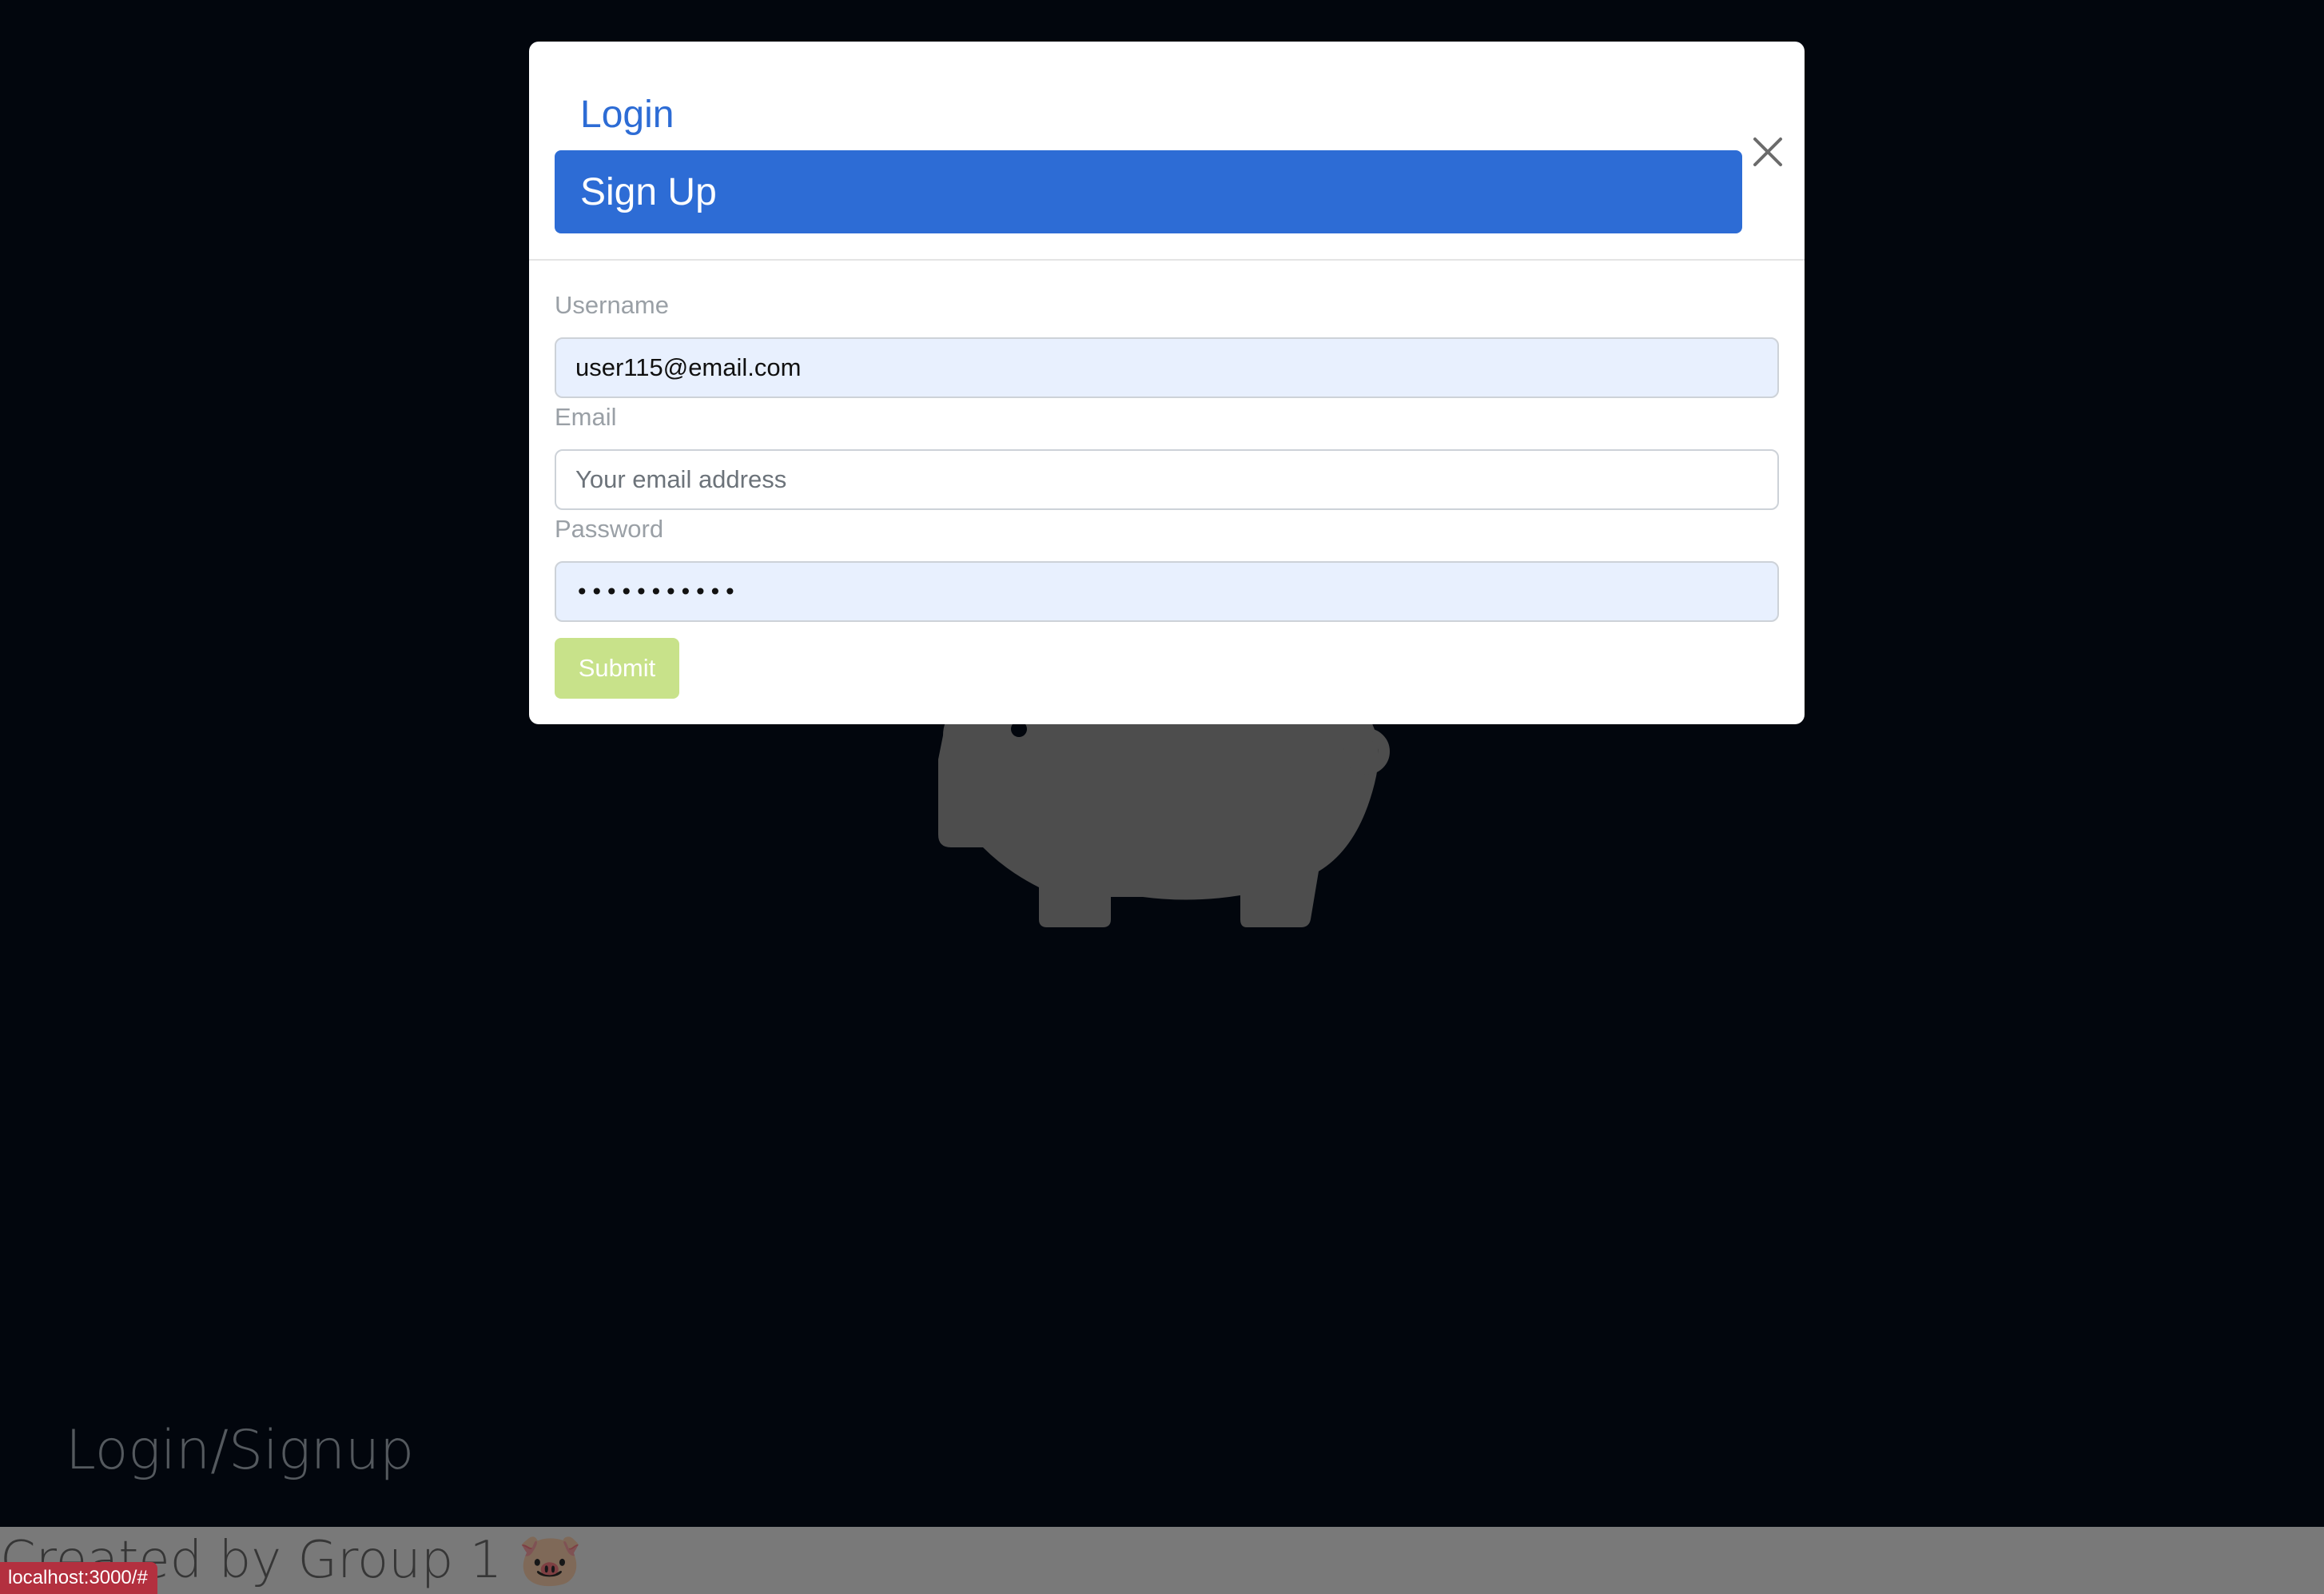  What do you see at coordinates (617, 668) in the screenshot?
I see `submit-button: Submit` at bounding box center [617, 668].